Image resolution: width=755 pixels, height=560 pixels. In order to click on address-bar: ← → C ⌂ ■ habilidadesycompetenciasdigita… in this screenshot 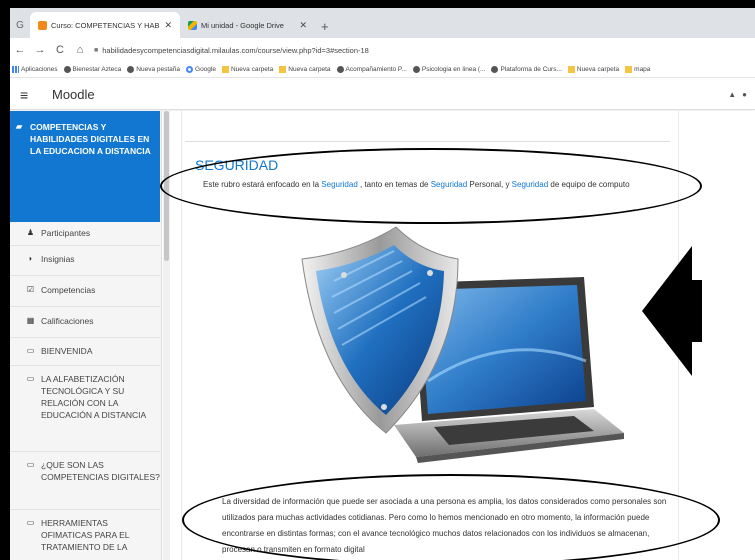, I will do `click(382, 50)`.